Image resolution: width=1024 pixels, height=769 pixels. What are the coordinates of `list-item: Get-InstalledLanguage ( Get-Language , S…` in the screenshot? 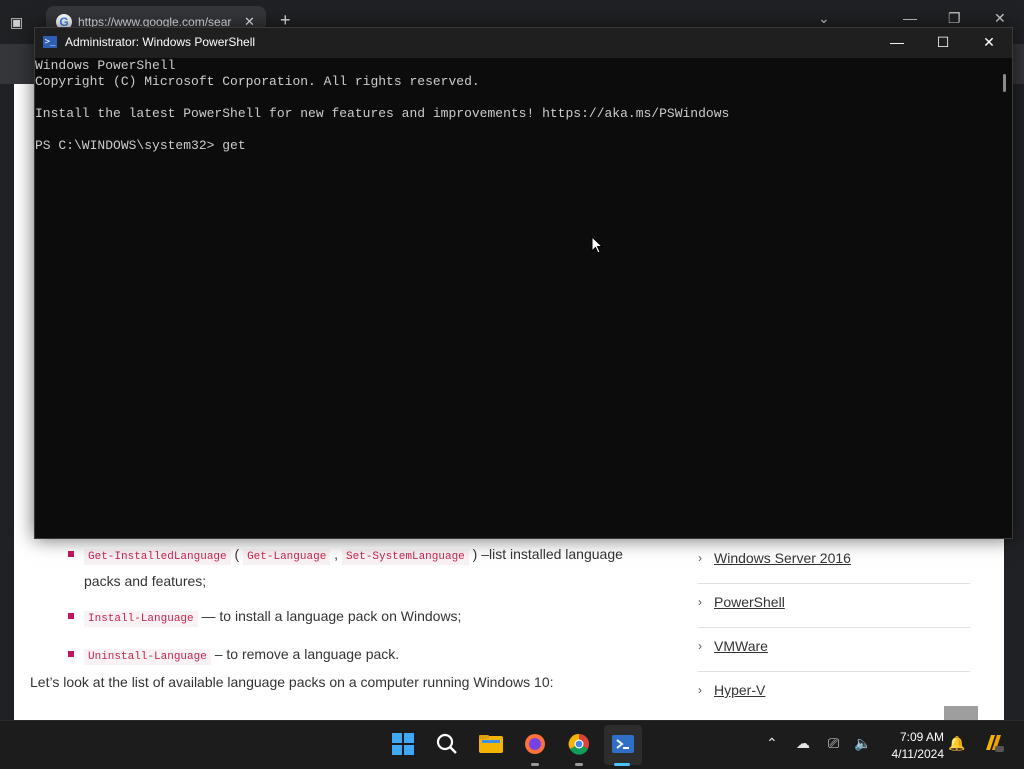 It's located at (354, 567).